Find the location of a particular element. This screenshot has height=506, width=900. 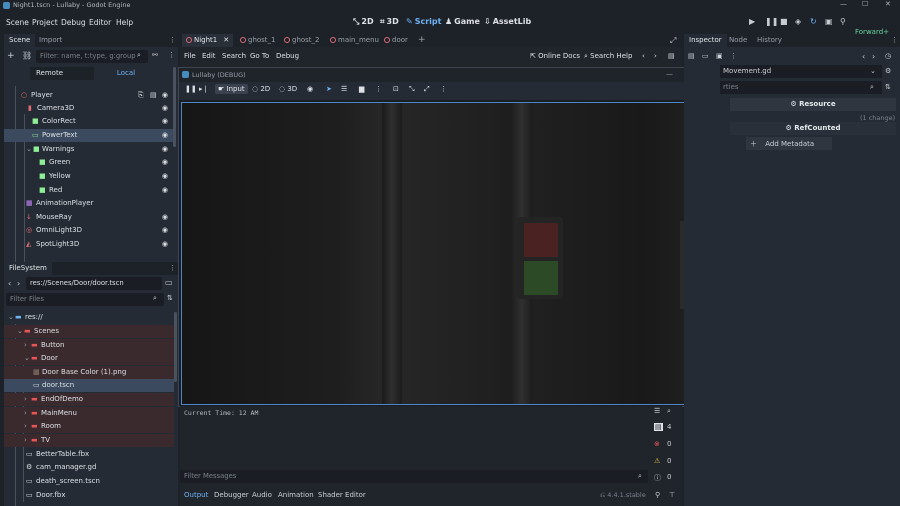

toggle-panel-icon: ▤ is located at coordinates (671, 56).